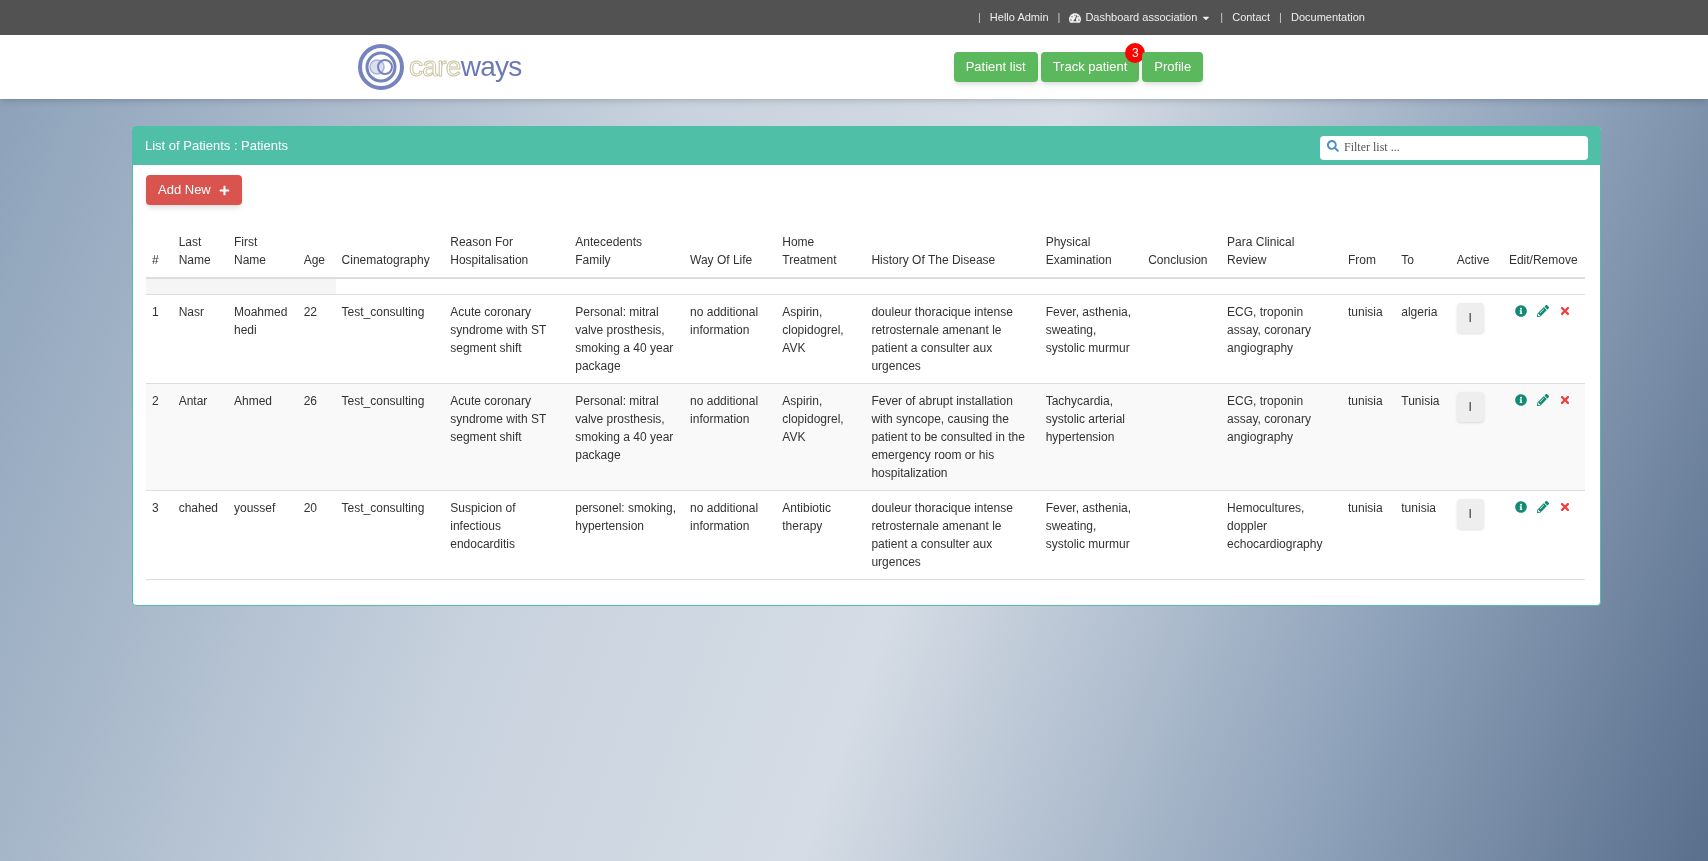 This screenshot has width=1708, height=861. I want to click on search-icon, so click(1333, 146).